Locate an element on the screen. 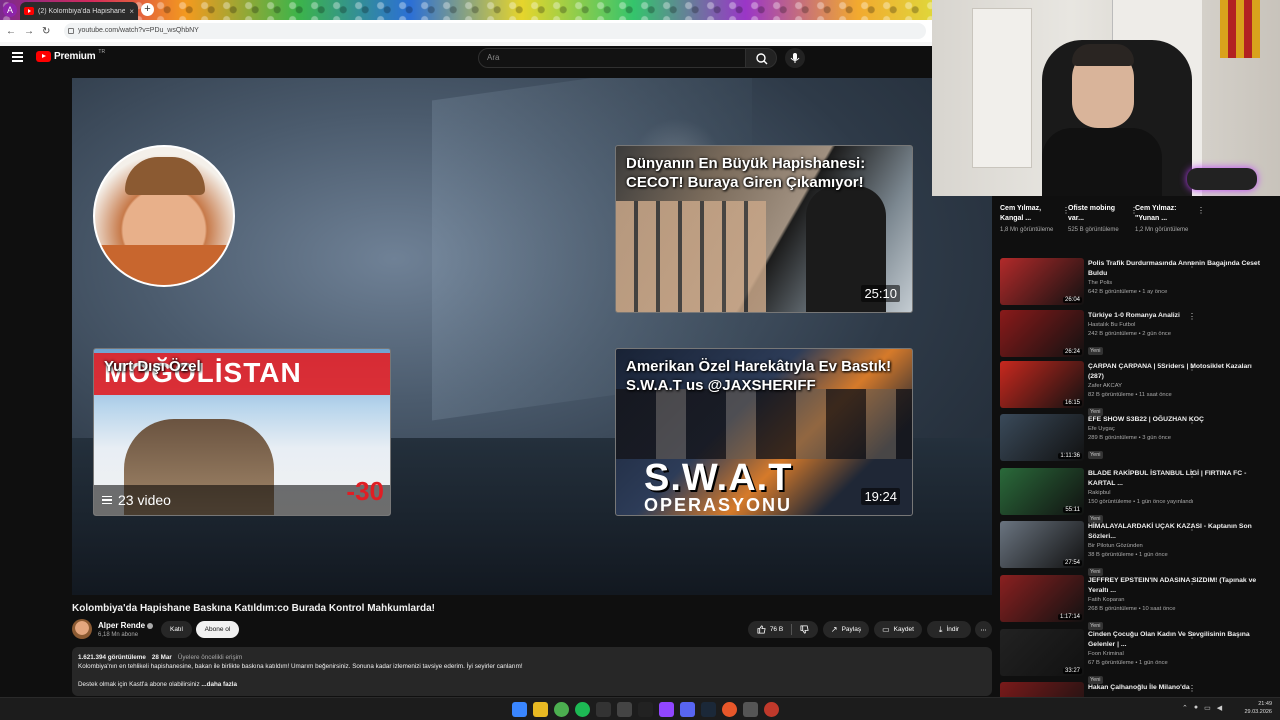  video-thumbnail: 33:27 is located at coordinates (1042, 652).